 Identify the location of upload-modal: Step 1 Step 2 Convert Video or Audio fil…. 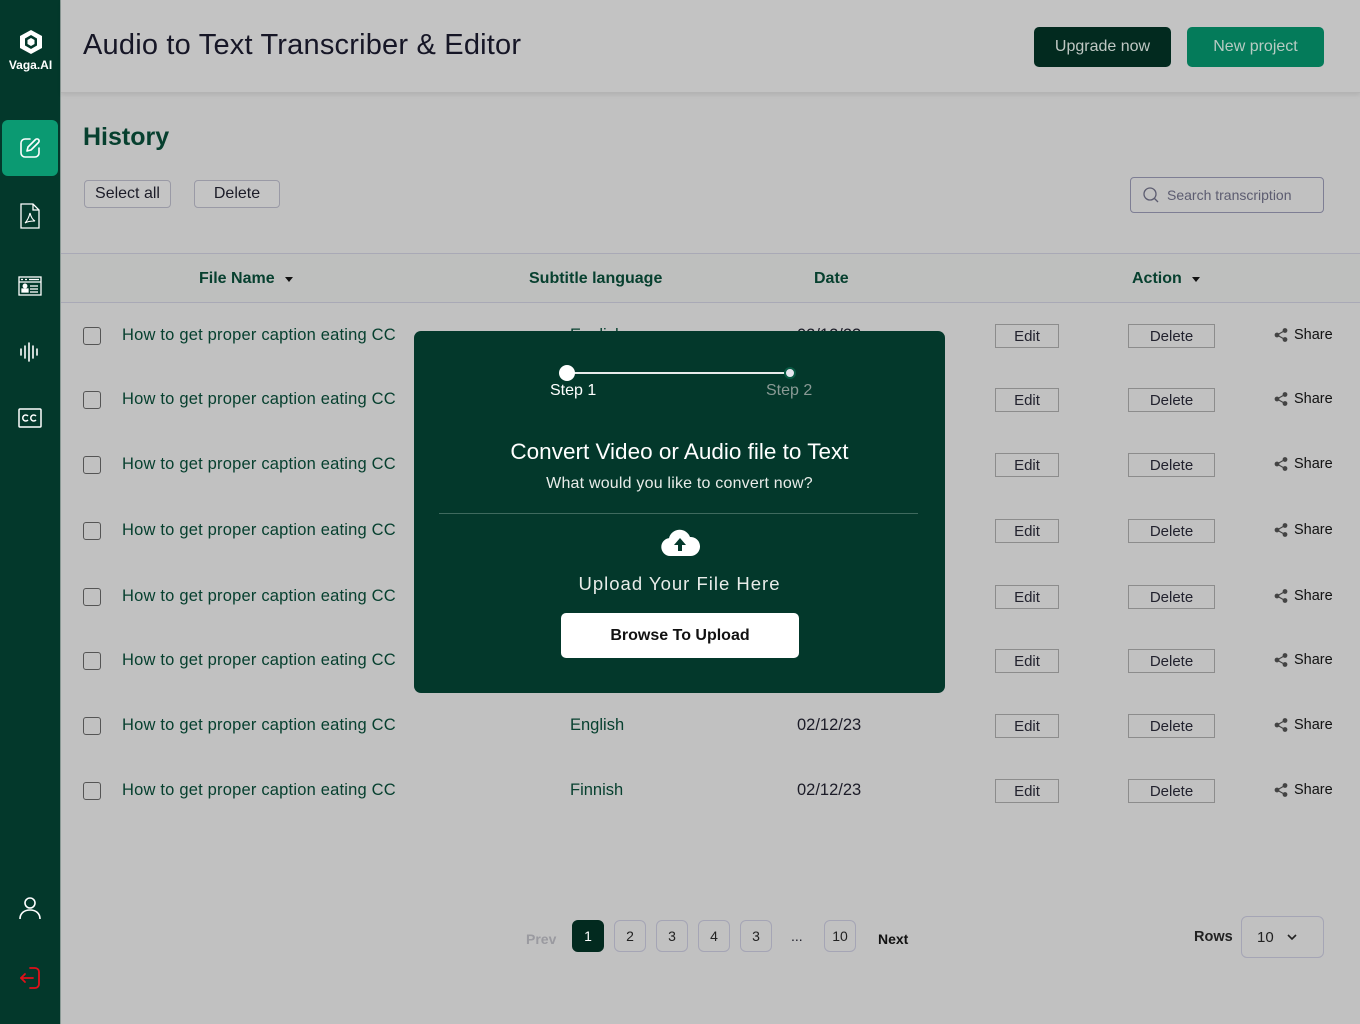
(679, 512).